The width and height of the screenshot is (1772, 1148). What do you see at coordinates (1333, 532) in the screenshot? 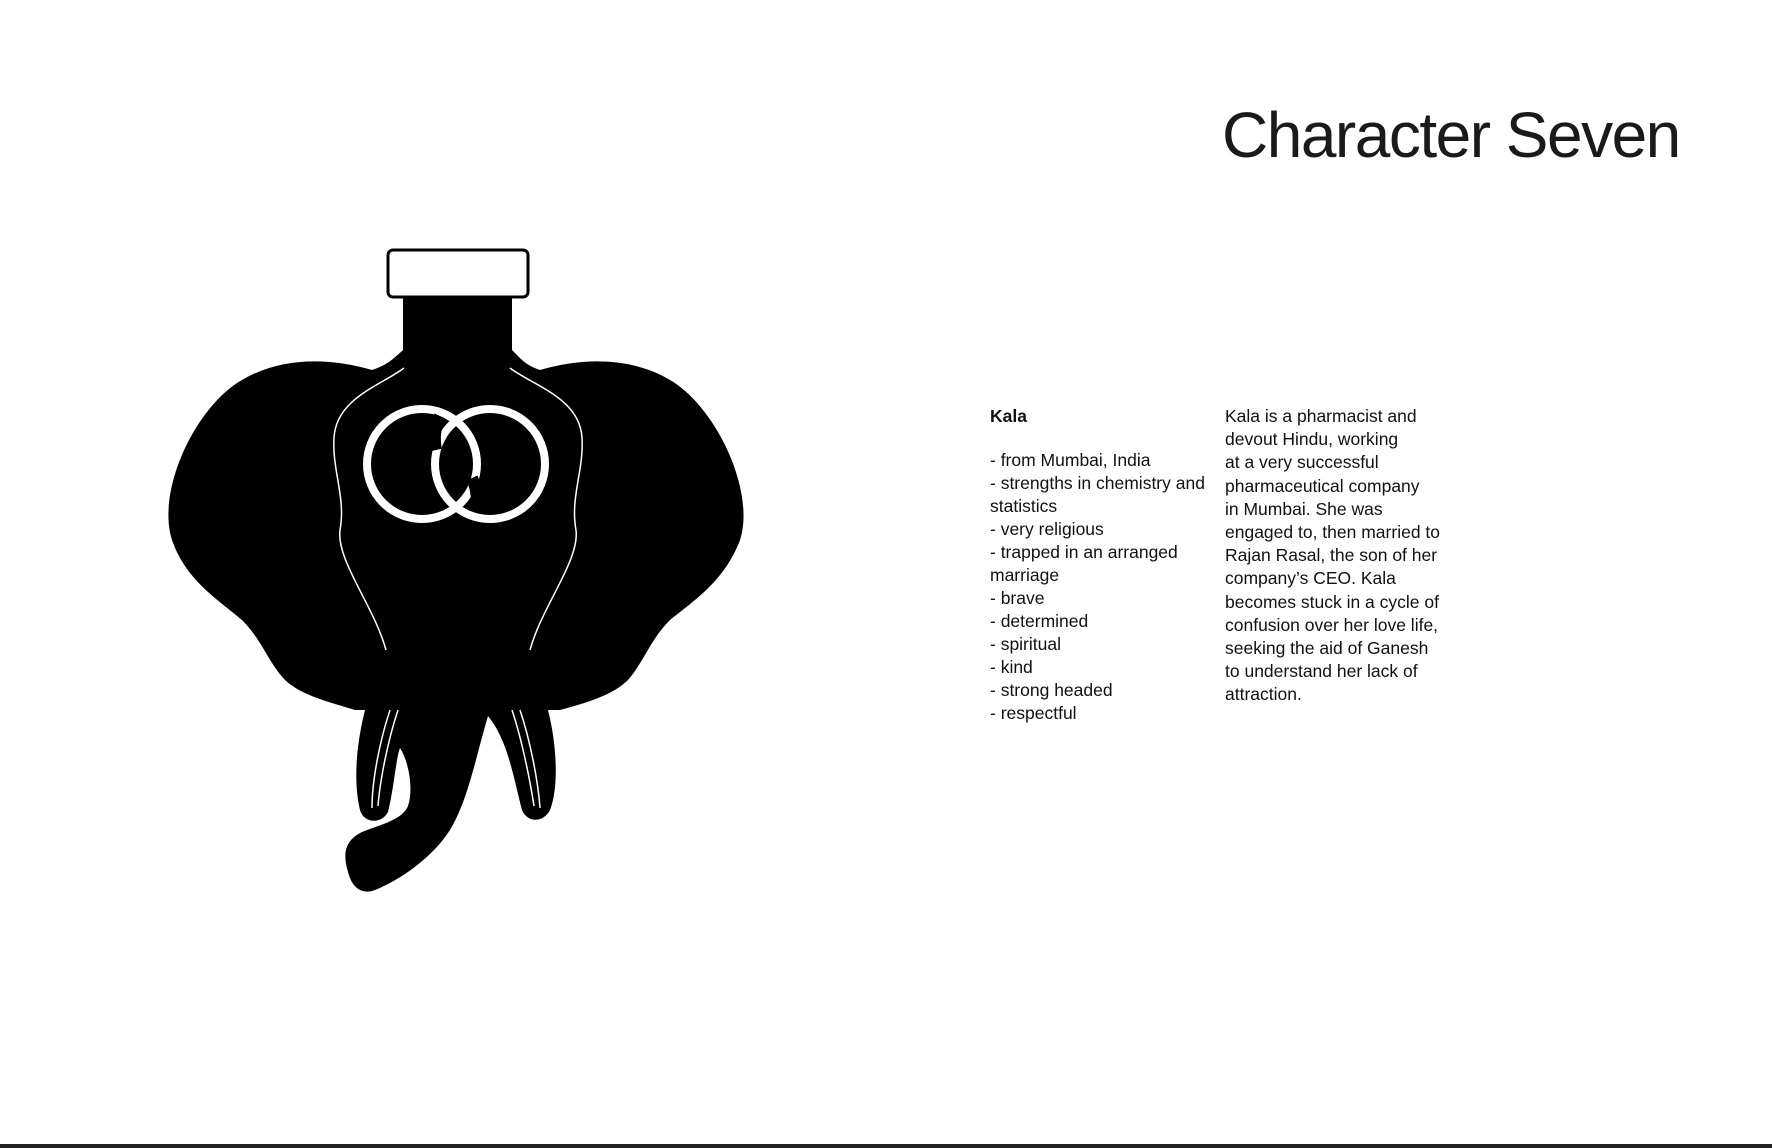
I see `bio-line: engaged to, then married to` at bounding box center [1333, 532].